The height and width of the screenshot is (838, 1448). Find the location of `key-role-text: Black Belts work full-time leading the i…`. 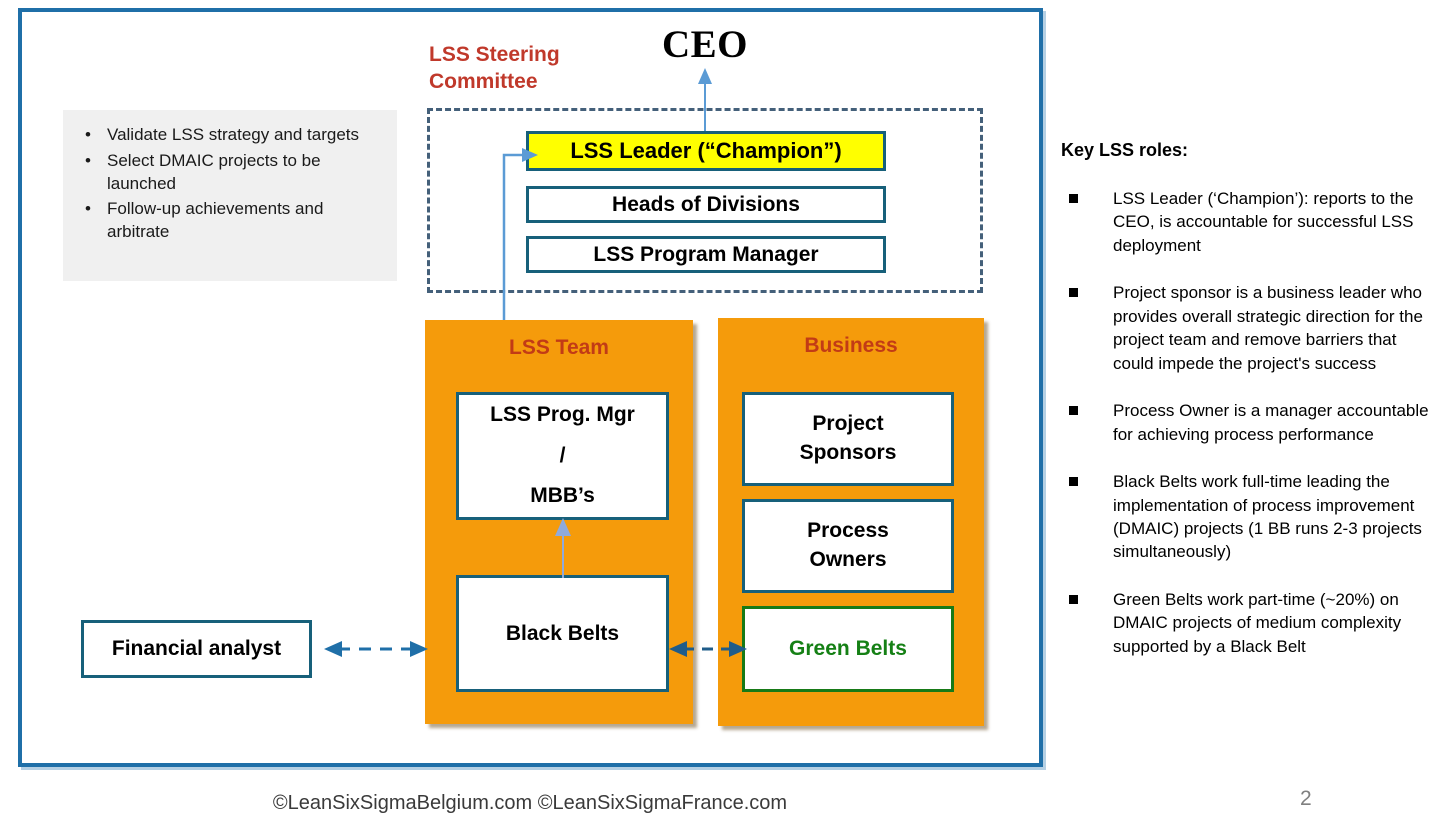

key-role-text: Black Belts work full-time leading the i… is located at coordinates (1267, 517).